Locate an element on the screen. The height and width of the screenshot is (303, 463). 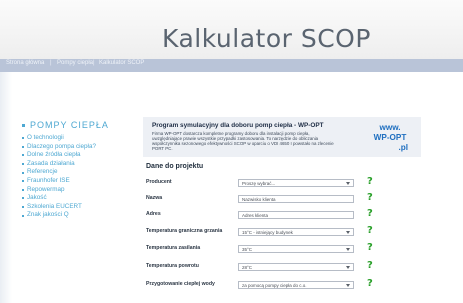
sidebar-item-references: Referencje is located at coordinates (77, 172).